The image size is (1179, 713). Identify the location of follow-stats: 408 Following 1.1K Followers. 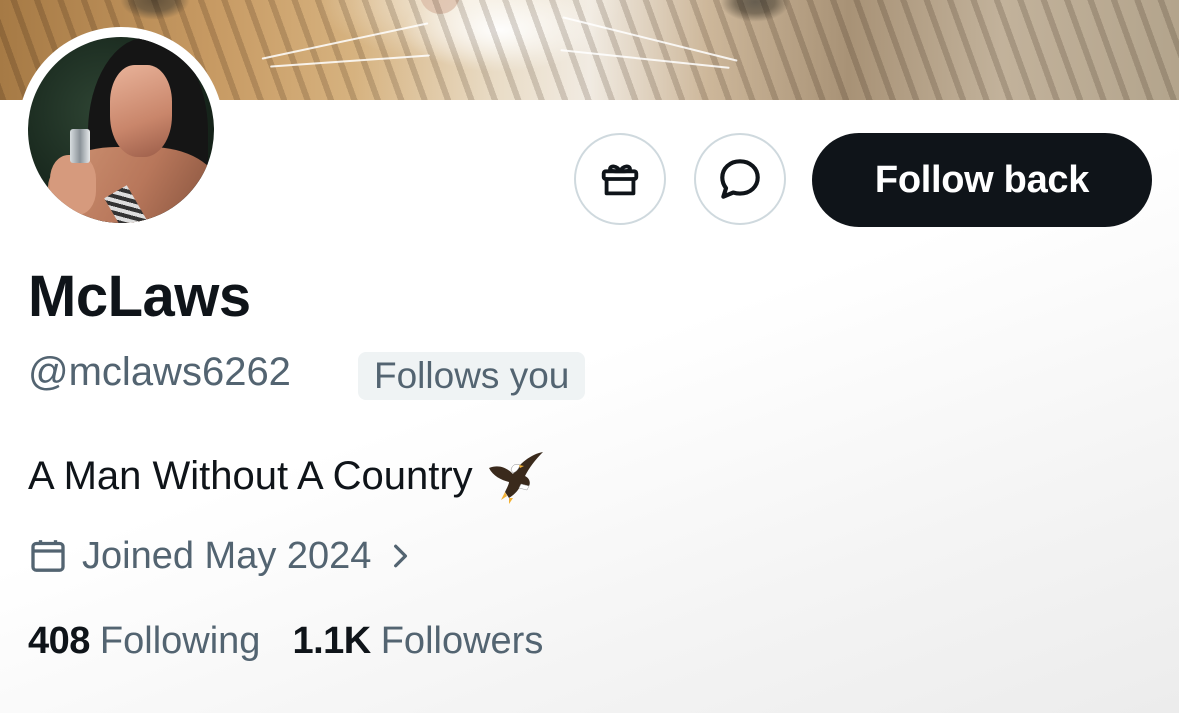
(285, 641).